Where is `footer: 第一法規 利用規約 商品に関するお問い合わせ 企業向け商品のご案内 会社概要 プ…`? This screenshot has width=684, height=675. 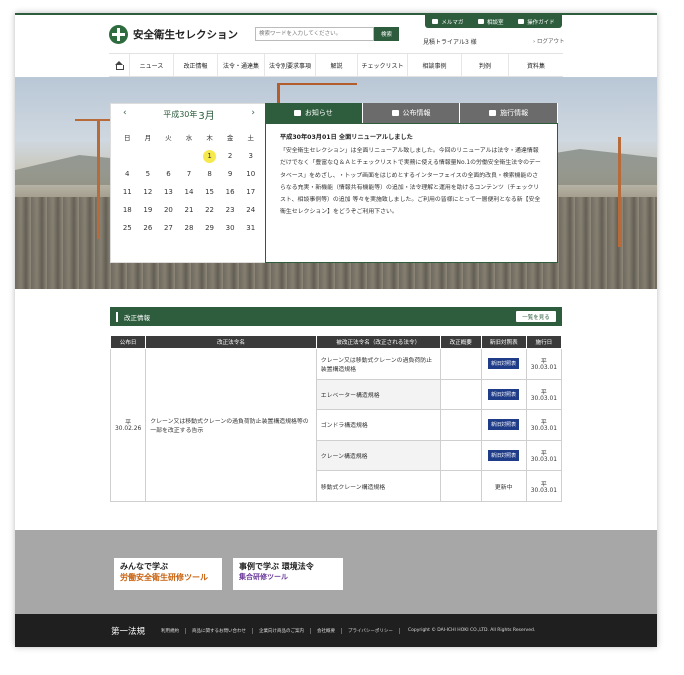 footer: 第一法規 利用規約 商品に関するお問い合わせ 企業向け商品のご案内 会社概要 プ… is located at coordinates (336, 630).